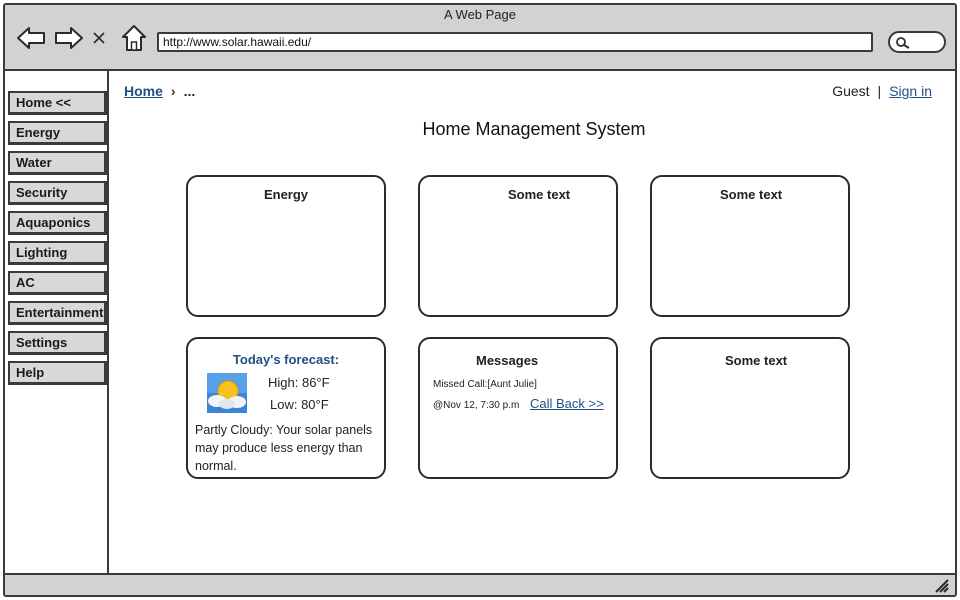 The width and height of the screenshot is (960, 600). Describe the element at coordinates (518, 246) in the screenshot. I see `top-middle-card: Some text` at that location.